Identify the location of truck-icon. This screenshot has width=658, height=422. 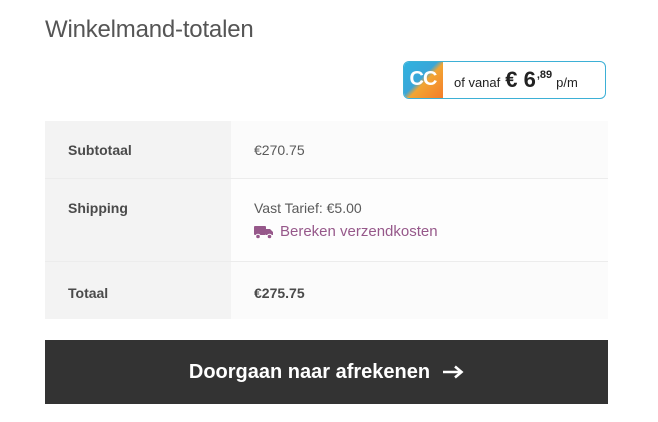
(263, 232).